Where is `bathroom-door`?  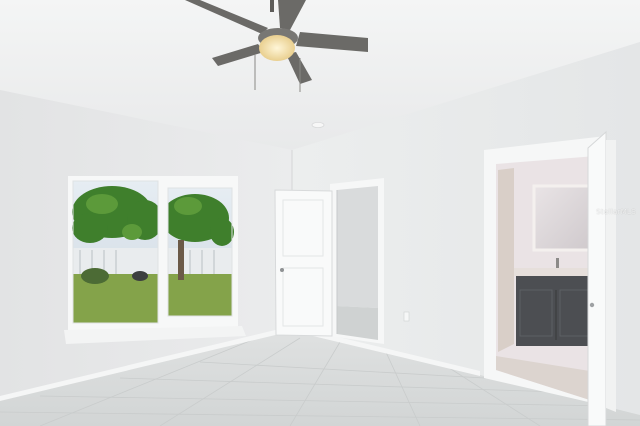 bathroom-door is located at coordinates (597, 278).